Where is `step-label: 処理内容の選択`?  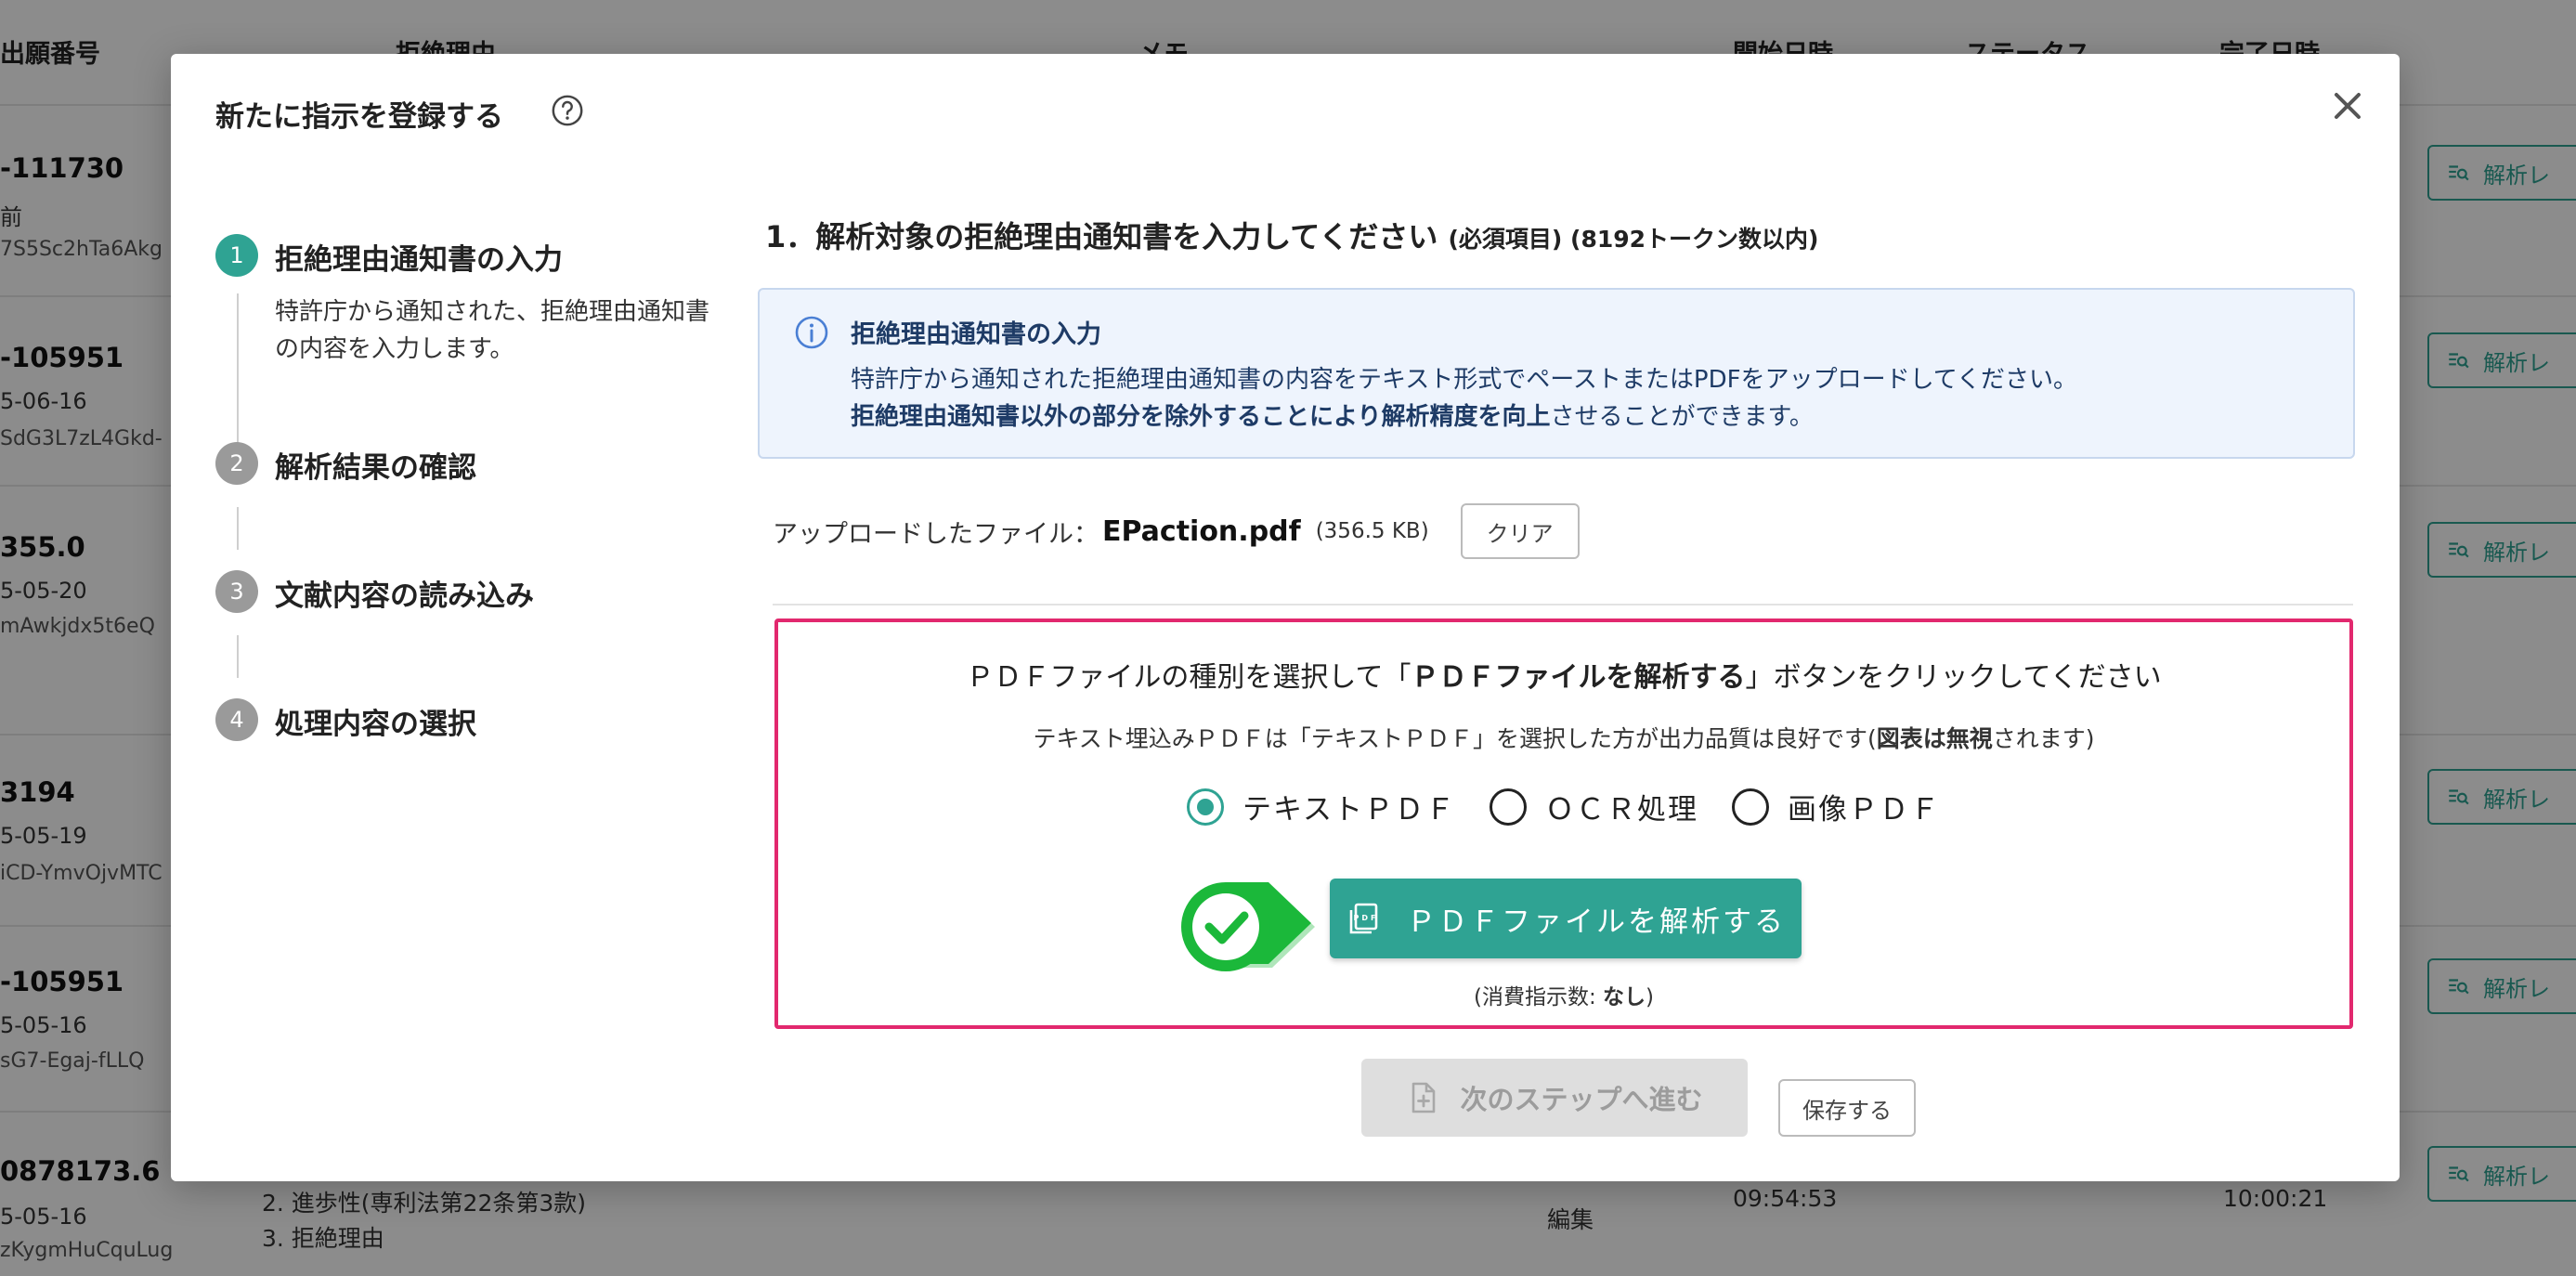 step-label: 処理内容の選択 is located at coordinates (375, 724).